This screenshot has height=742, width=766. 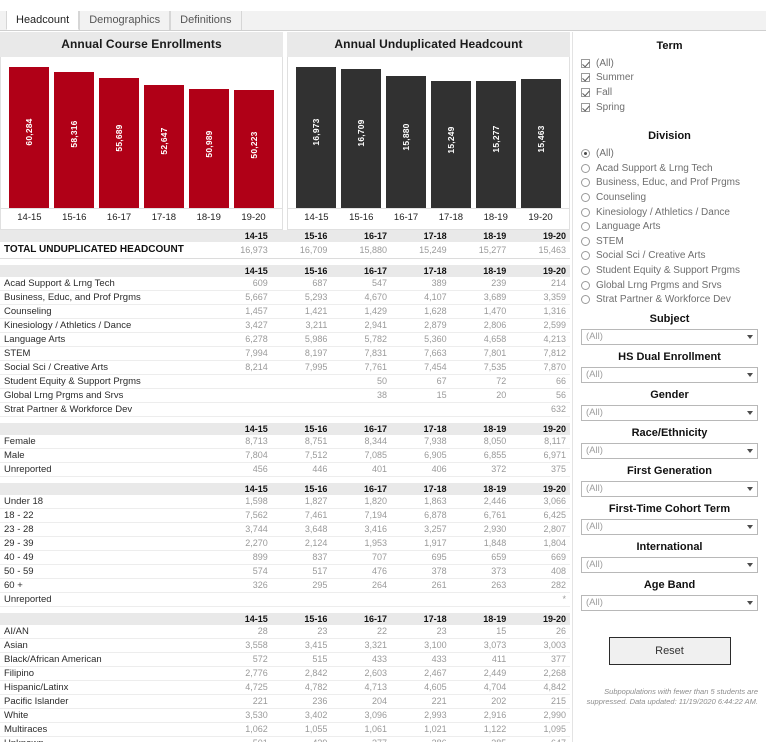 What do you see at coordinates (106, 428) in the screenshot?
I see `column-header-blank` at bounding box center [106, 428].